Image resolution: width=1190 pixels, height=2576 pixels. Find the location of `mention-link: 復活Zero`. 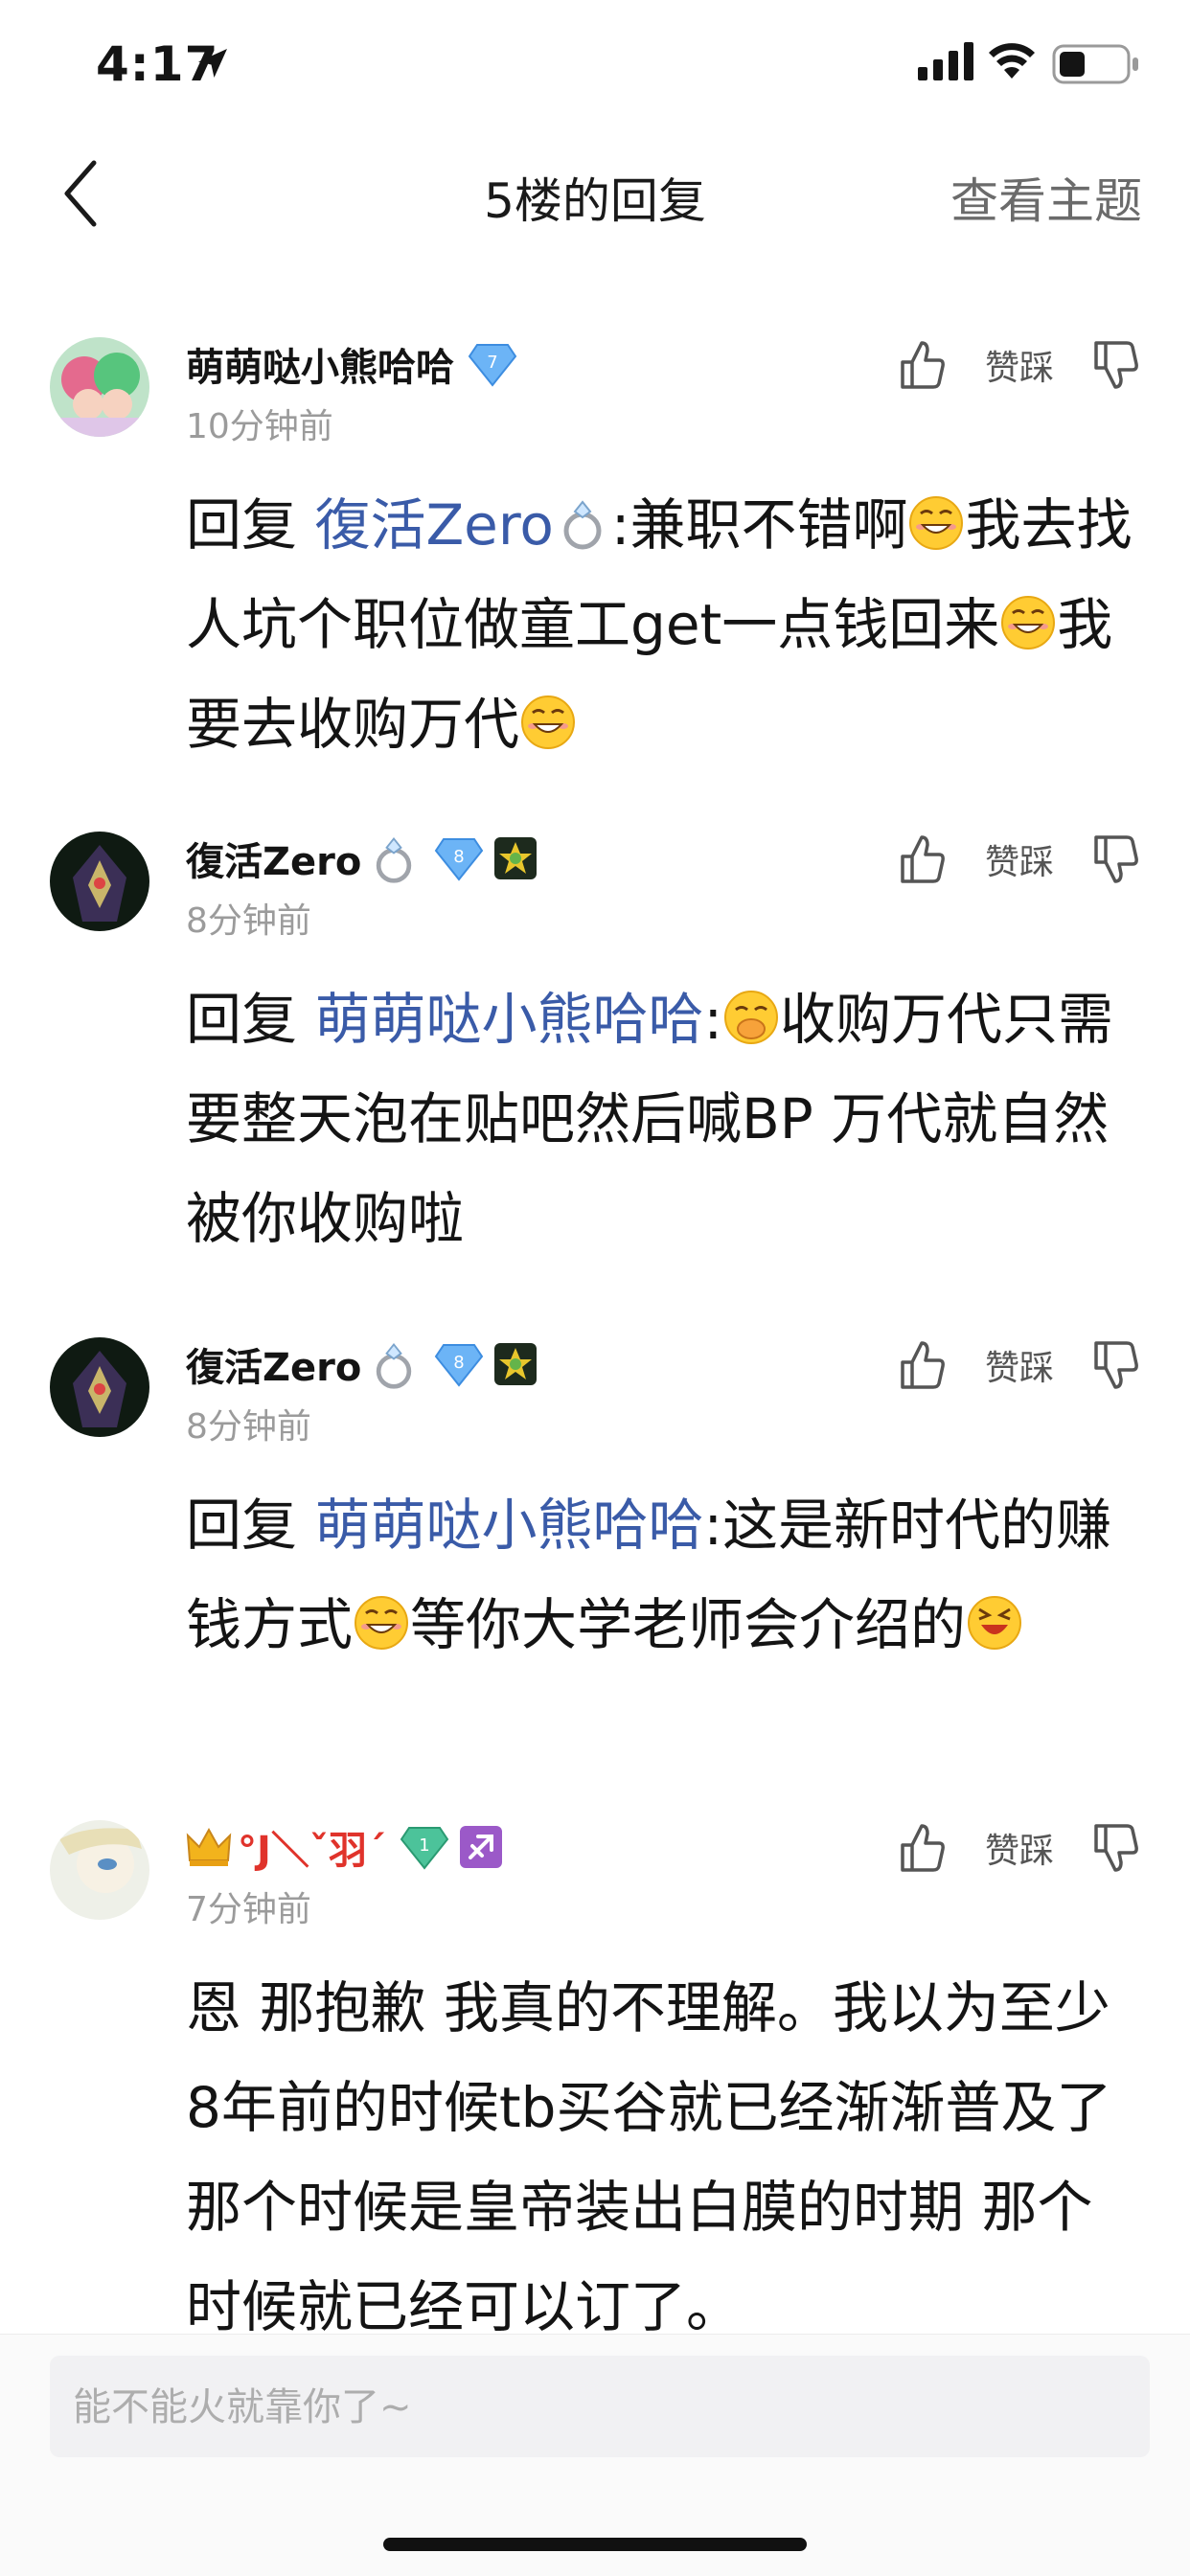

mention-link: 復活Zero is located at coordinates (462, 525).